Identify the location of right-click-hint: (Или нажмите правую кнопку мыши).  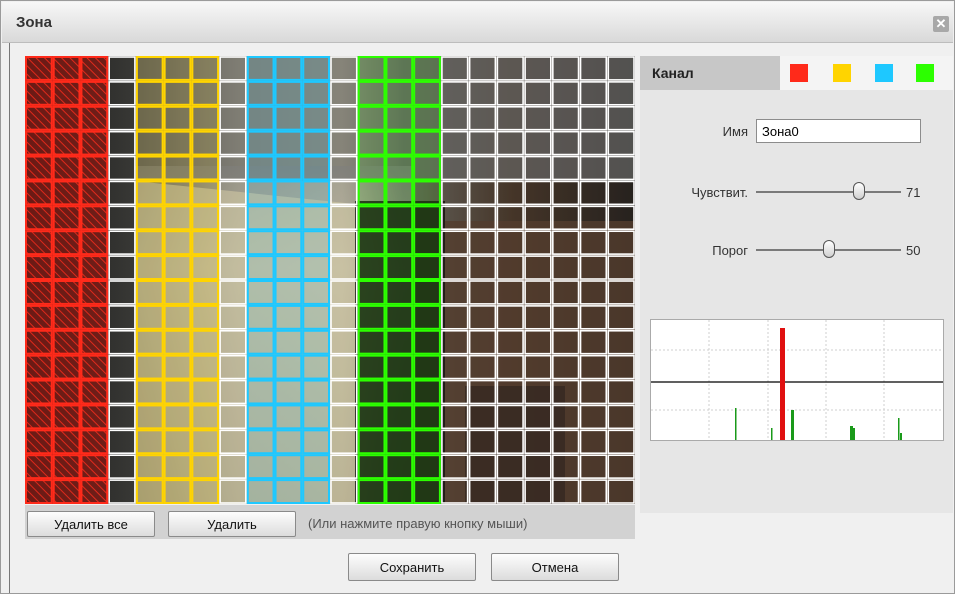
(418, 523).